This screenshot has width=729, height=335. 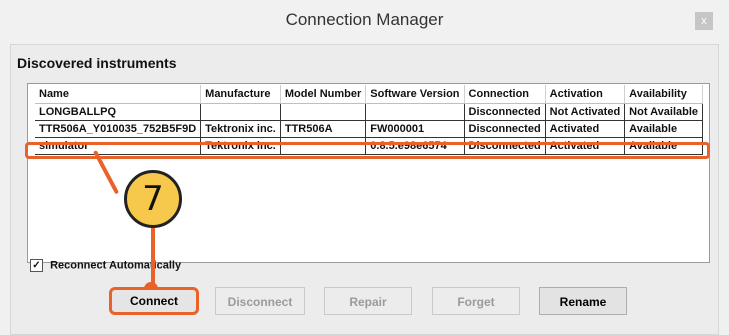 I want to click on column-header-model-number: Model Number, so click(x=323, y=94).